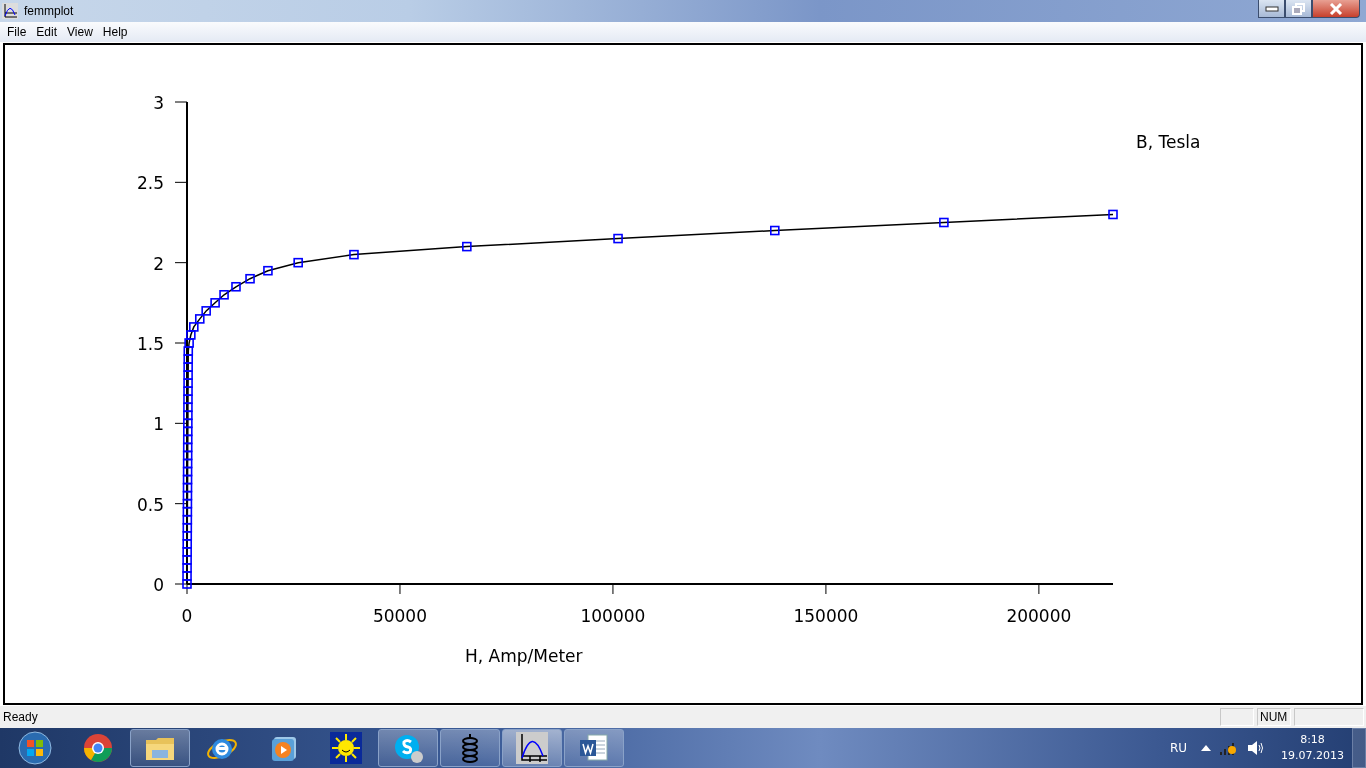 The image size is (1366, 768). I want to click on status-indicator: NUM, so click(1274, 717).